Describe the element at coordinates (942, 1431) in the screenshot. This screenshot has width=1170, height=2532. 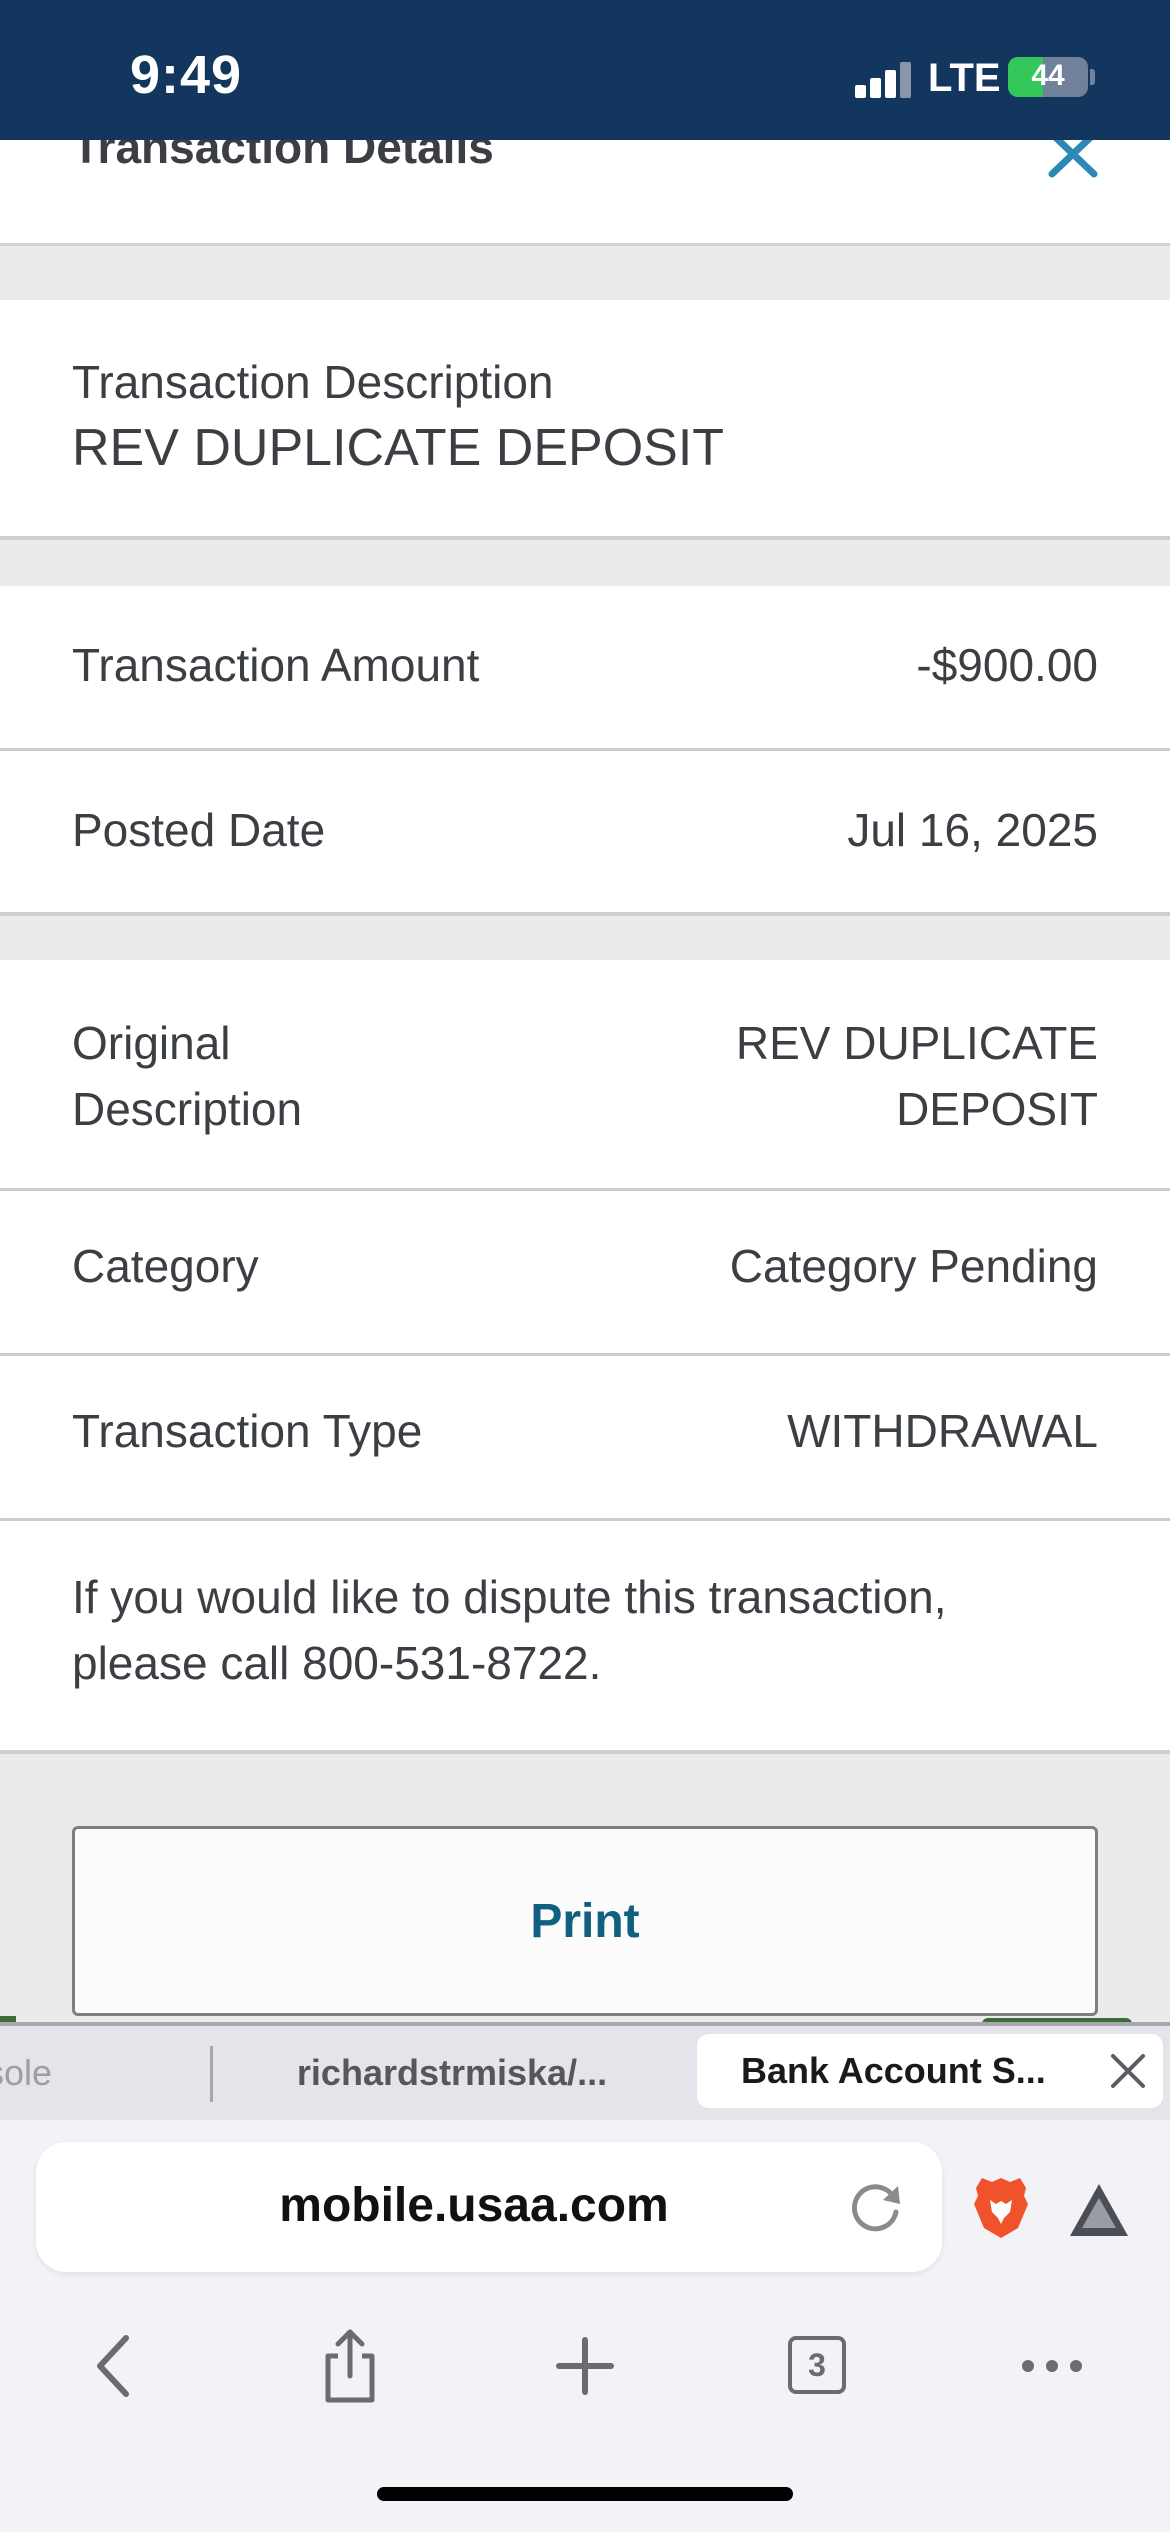
I see `transaction-type-value: WITHDRAWAL` at that location.